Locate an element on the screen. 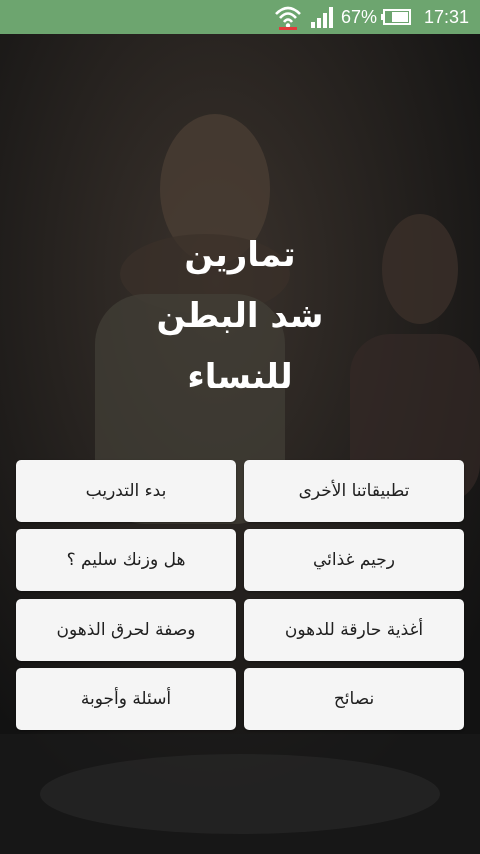 Image resolution: width=480 pixels, height=854 pixels. diet-button: رجيم غذائي is located at coordinates (354, 560).